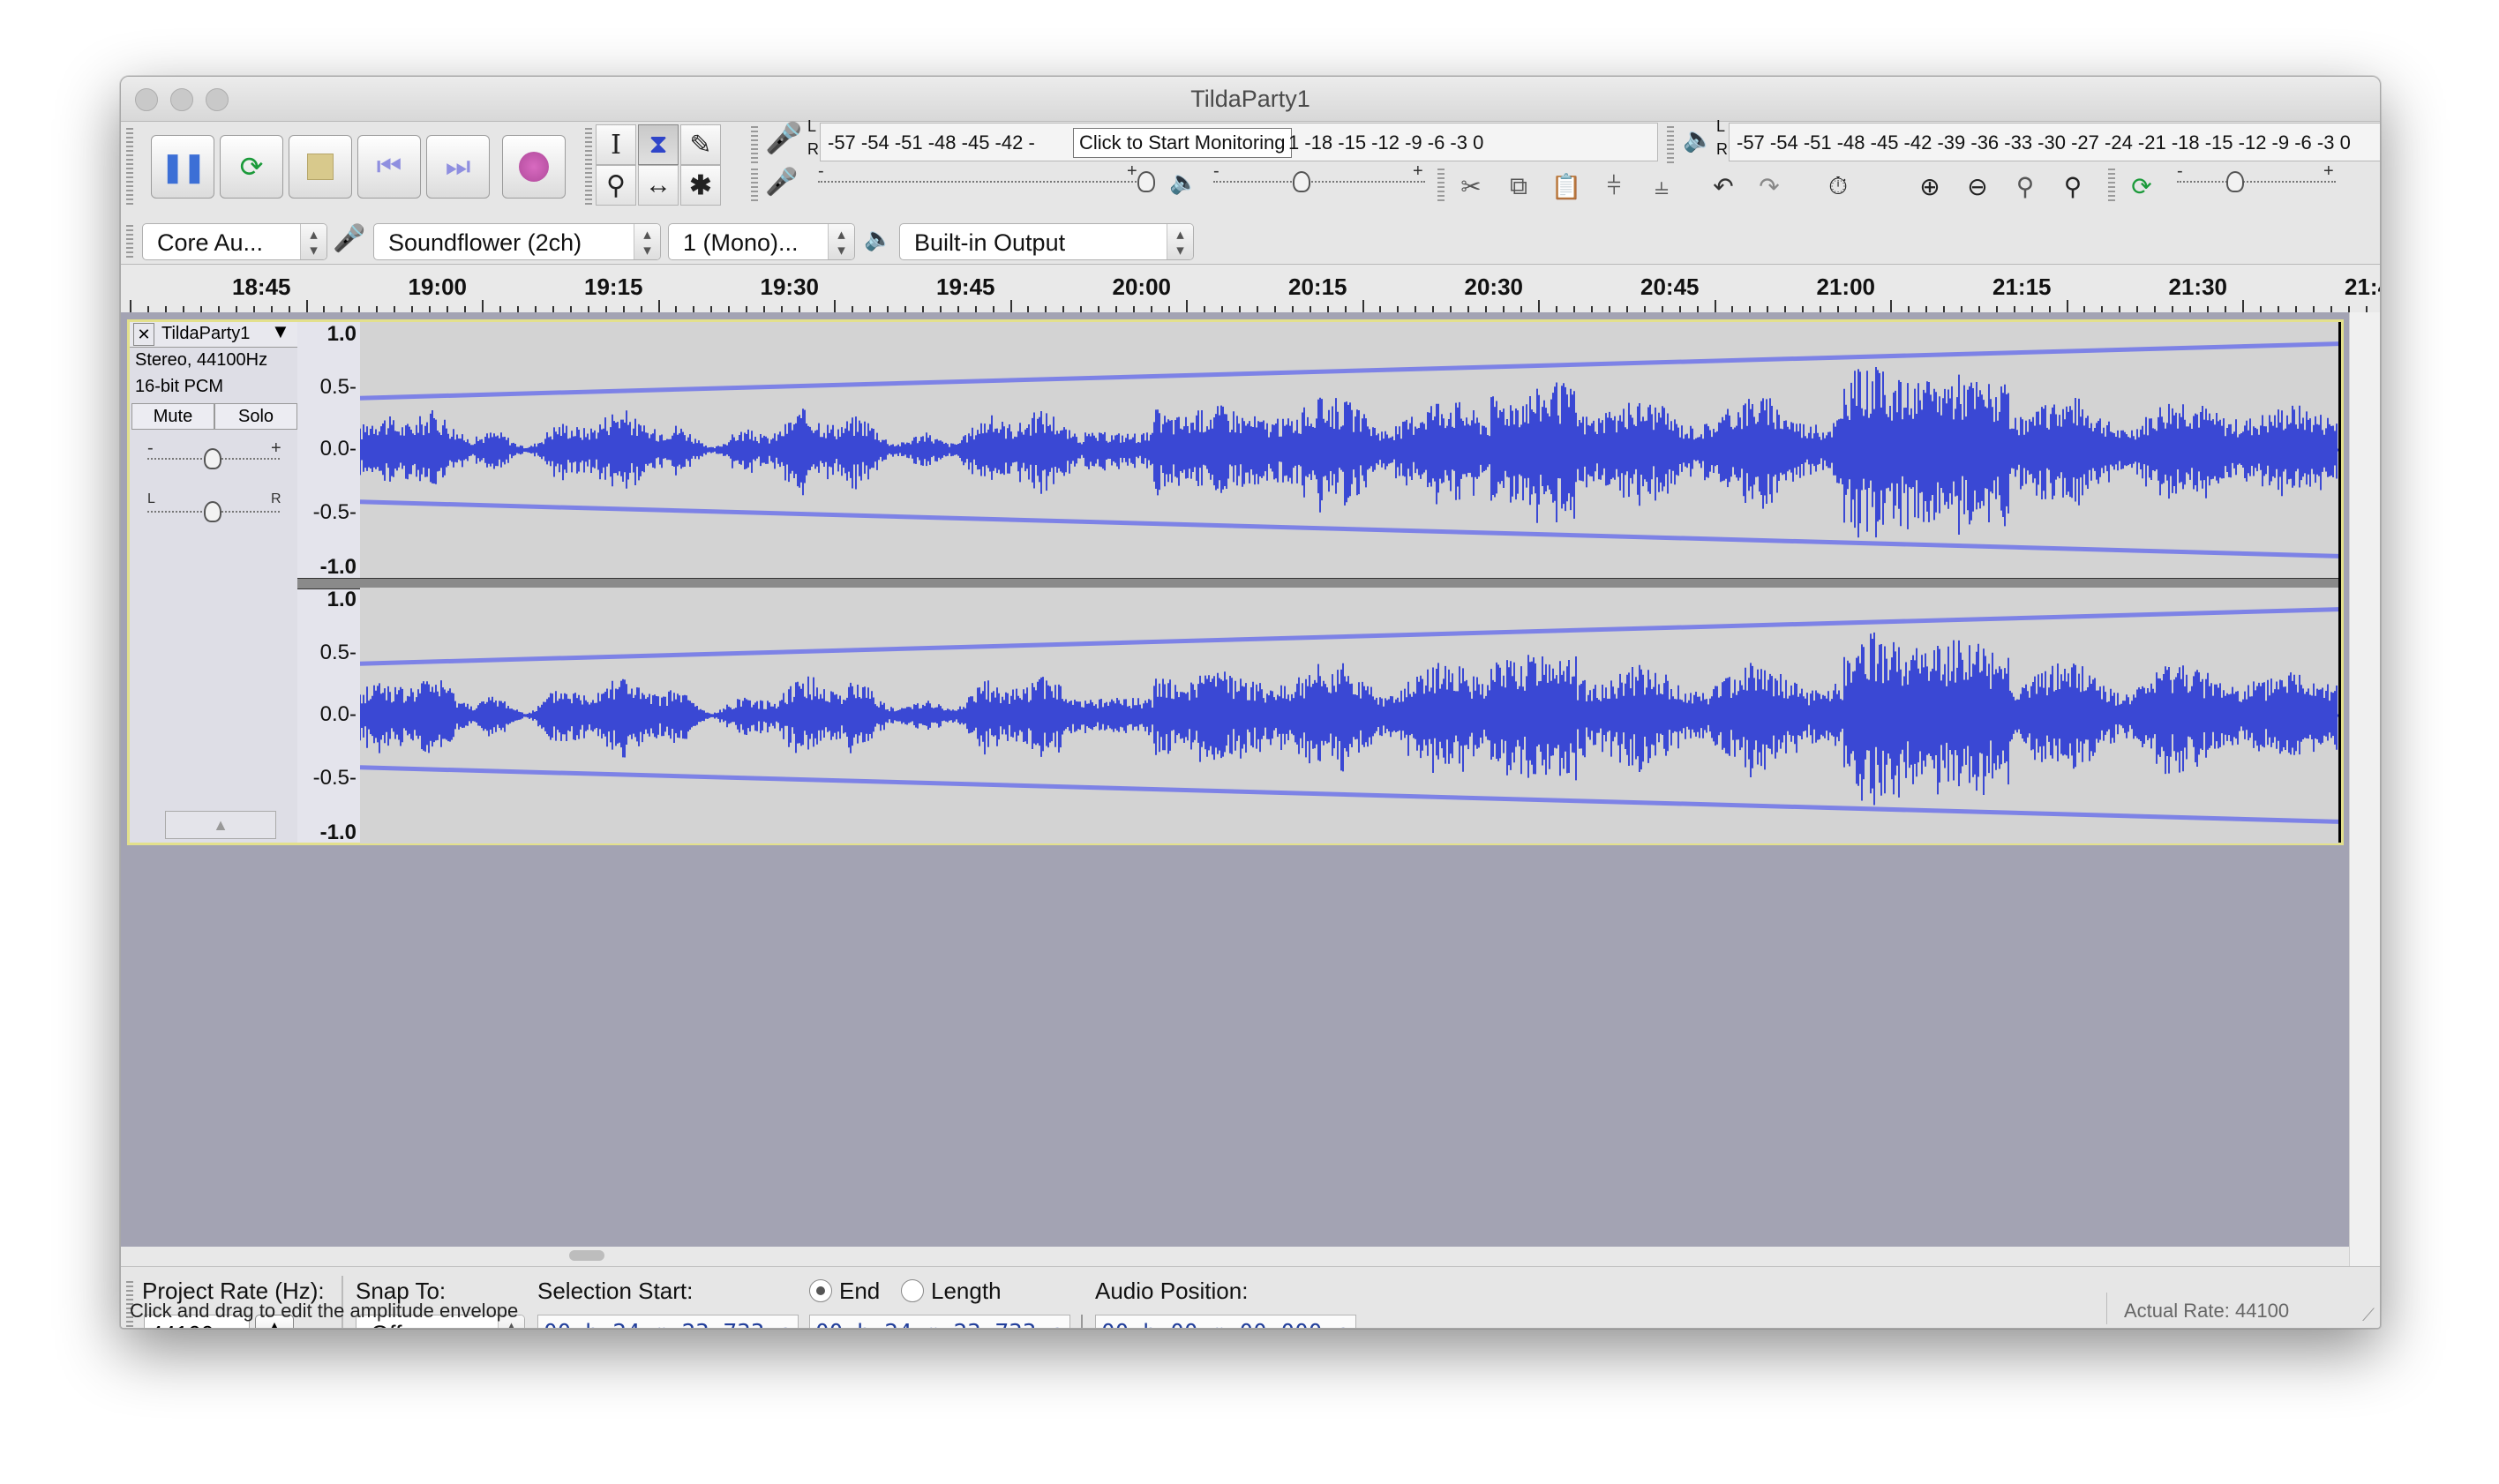  Describe the element at coordinates (2111, 186) in the screenshot. I see `speed-grip` at that location.